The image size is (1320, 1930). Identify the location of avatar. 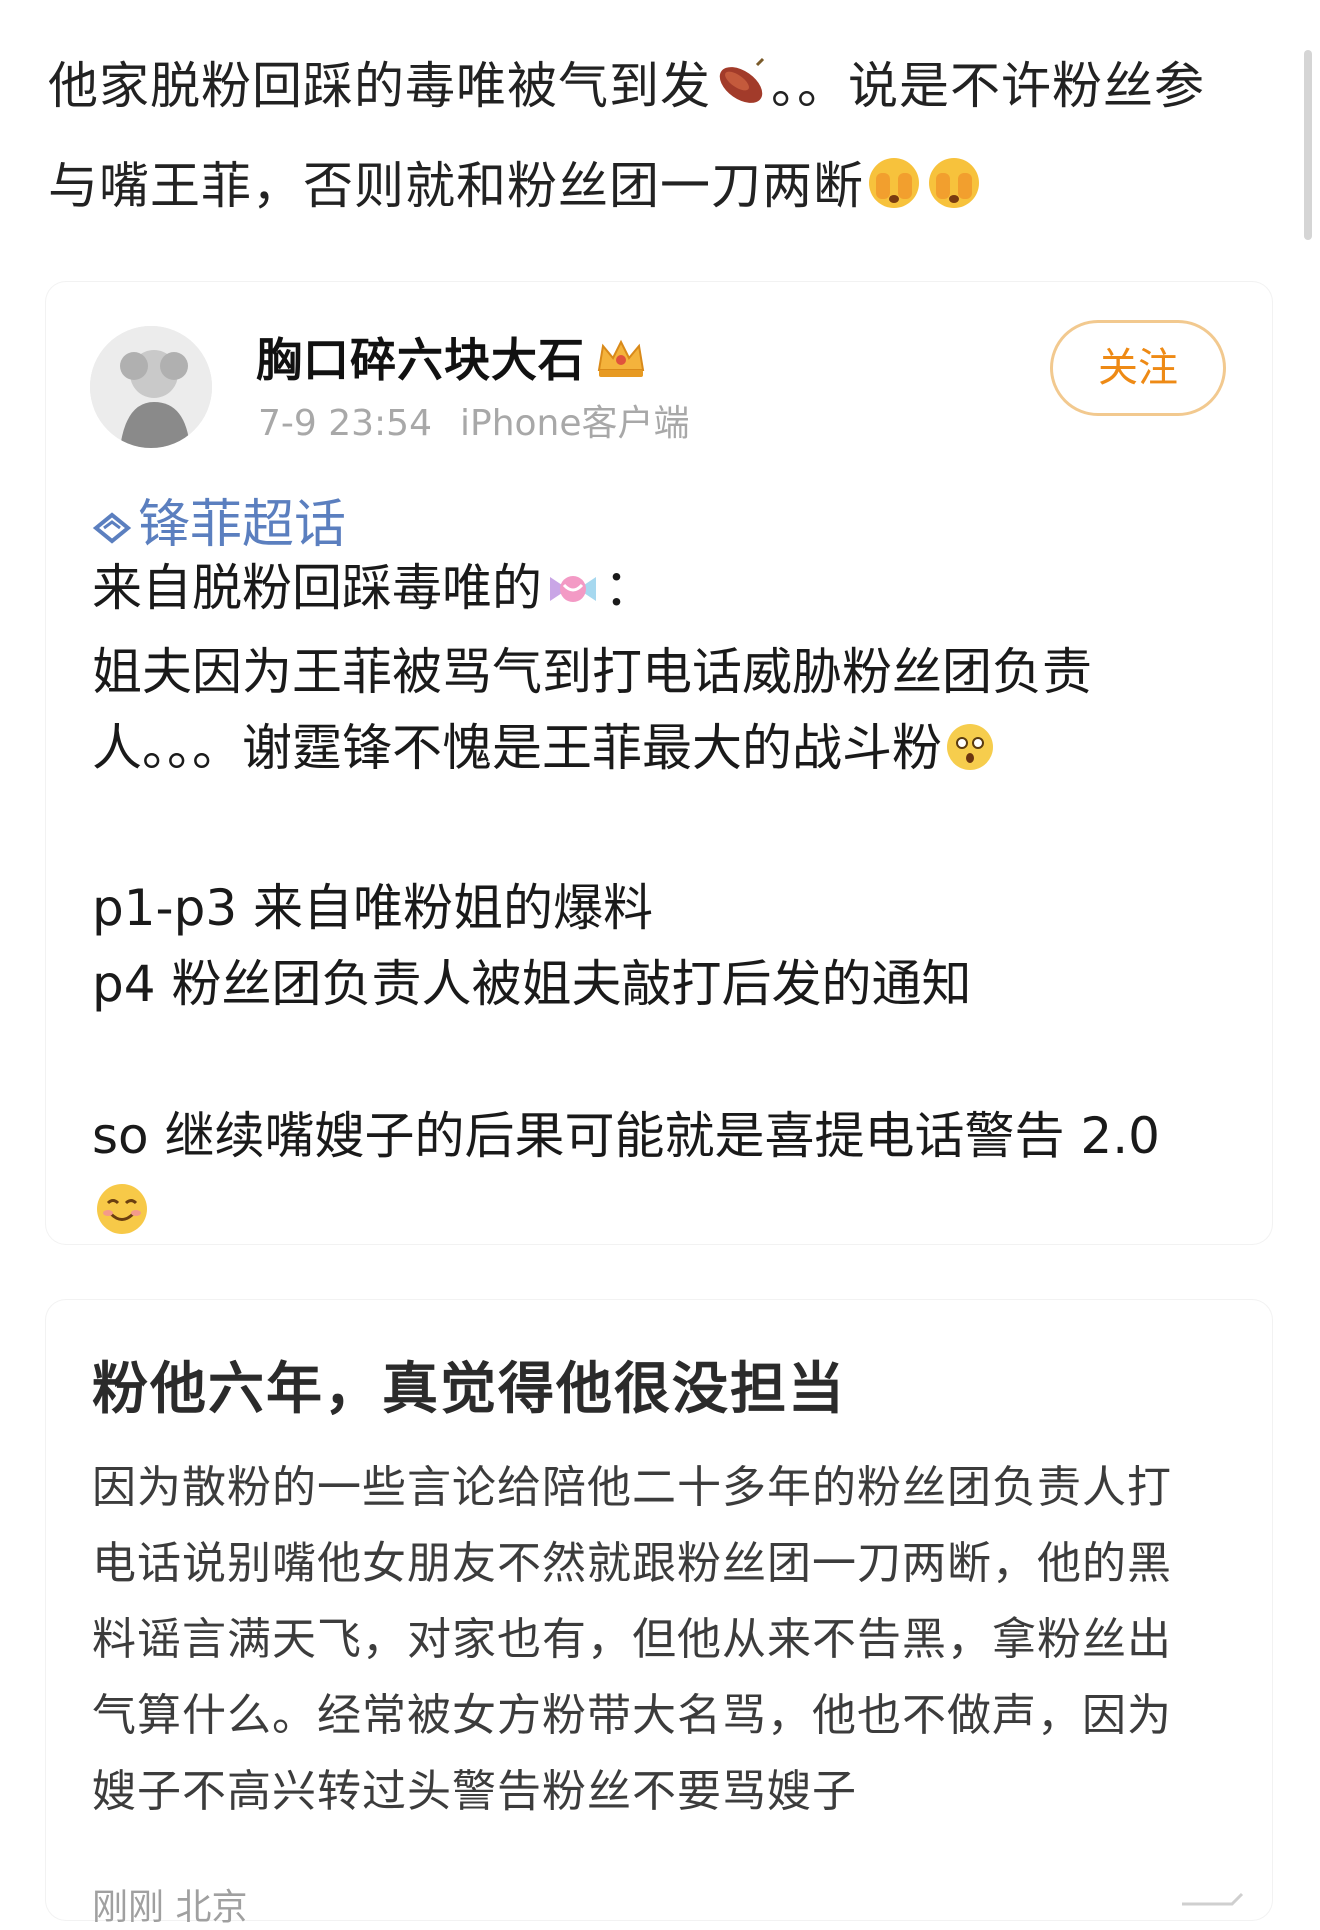
(151, 387).